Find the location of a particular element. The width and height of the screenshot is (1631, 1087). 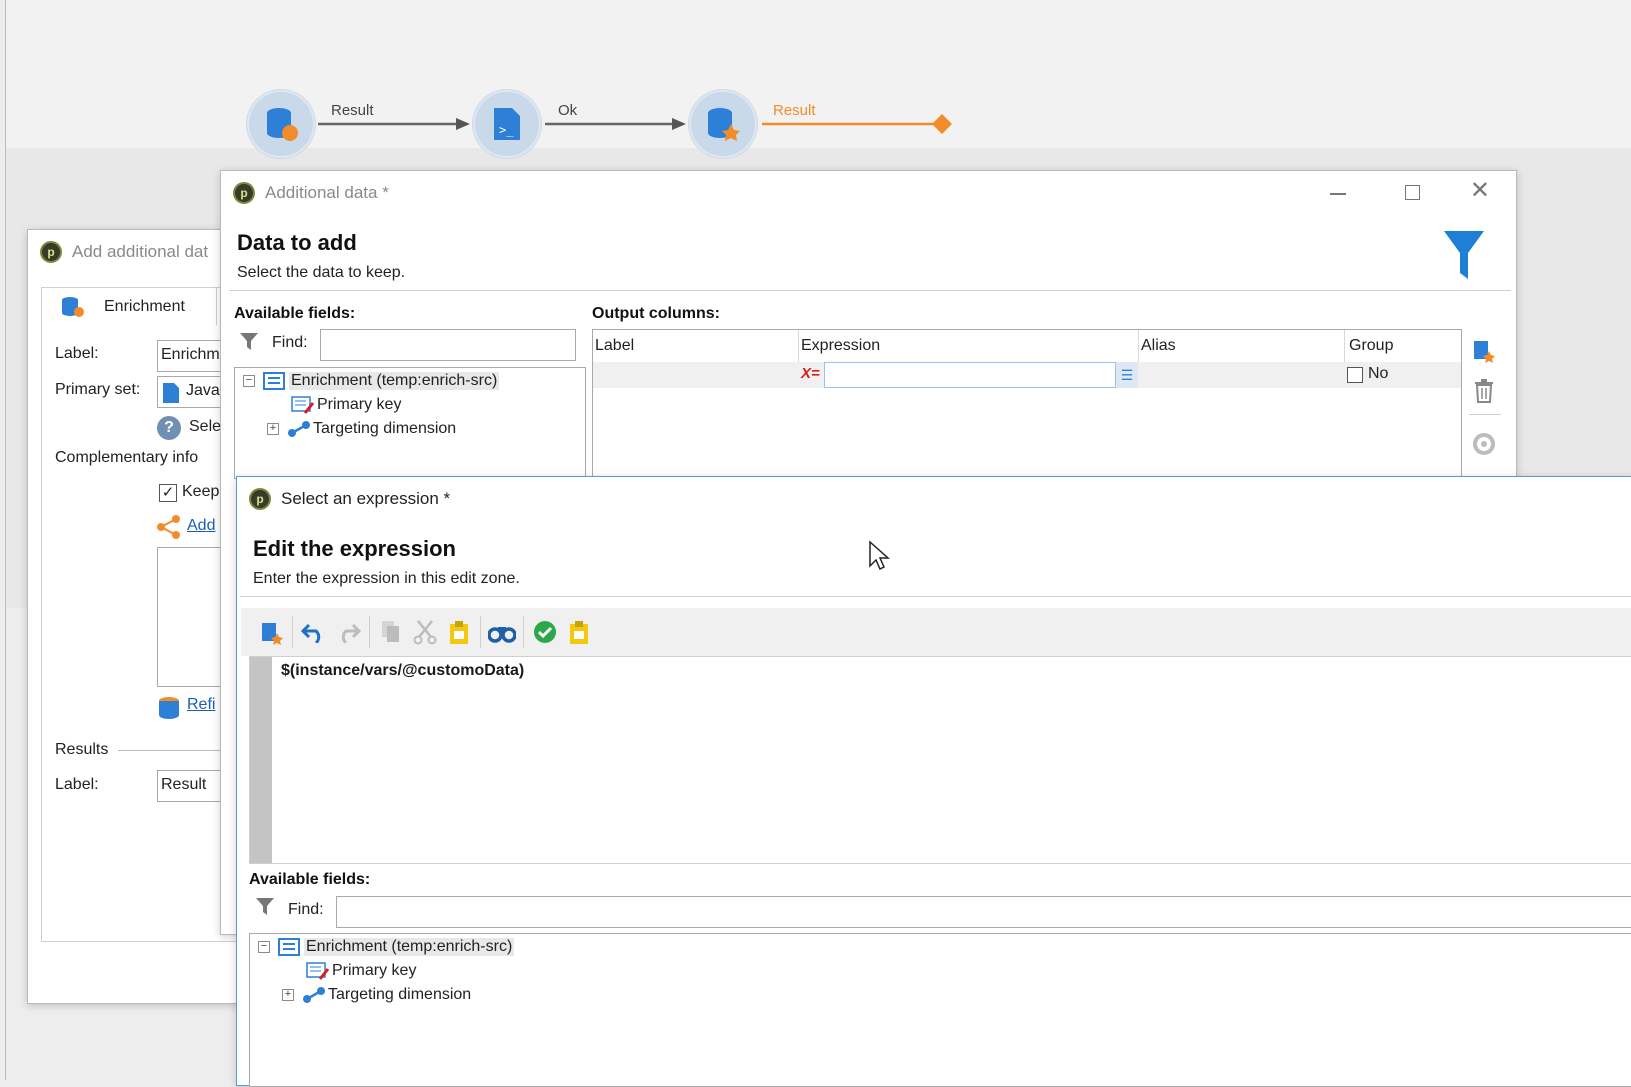

expression-edit-icon: ☰ is located at coordinates (1127, 375).